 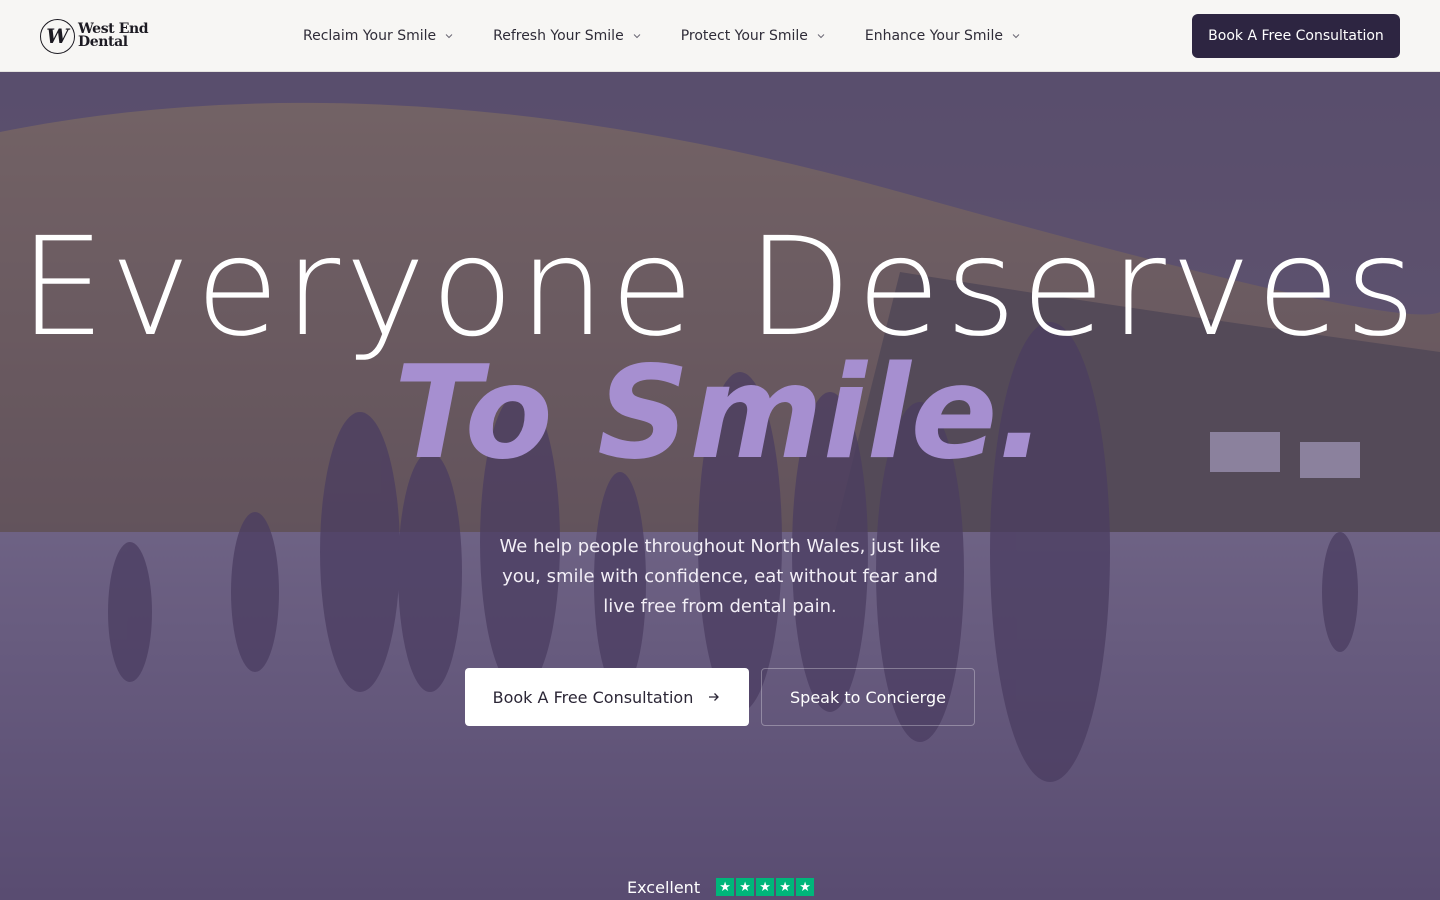 I want to click on arrow-right-icon, so click(x=714, y=697).